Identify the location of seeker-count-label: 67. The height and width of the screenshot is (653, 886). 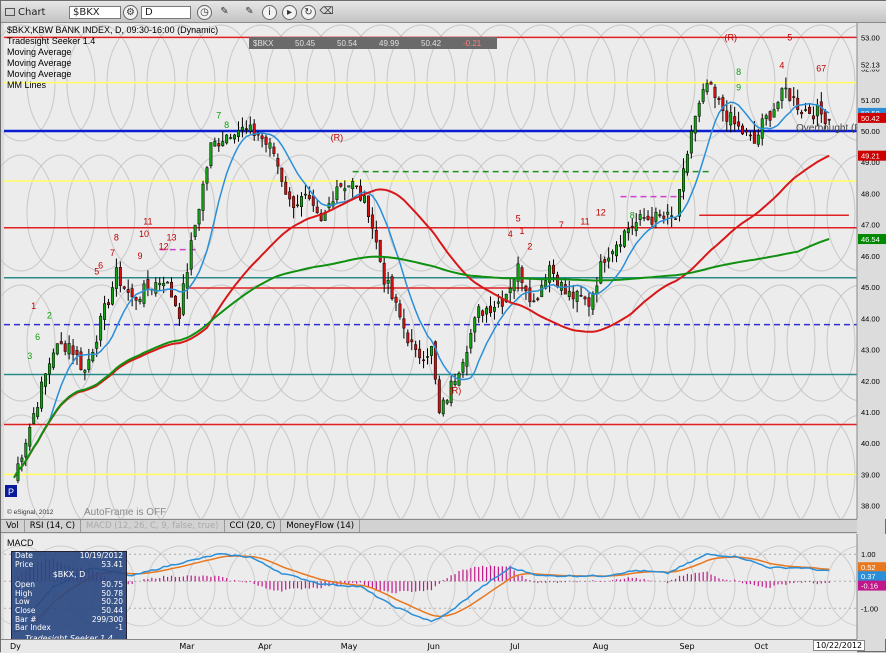
(821, 69).